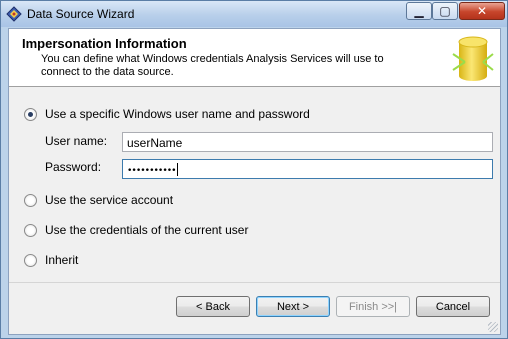 This screenshot has width=508, height=339. Describe the element at coordinates (293, 306) in the screenshot. I see `next-button: Next >` at that location.